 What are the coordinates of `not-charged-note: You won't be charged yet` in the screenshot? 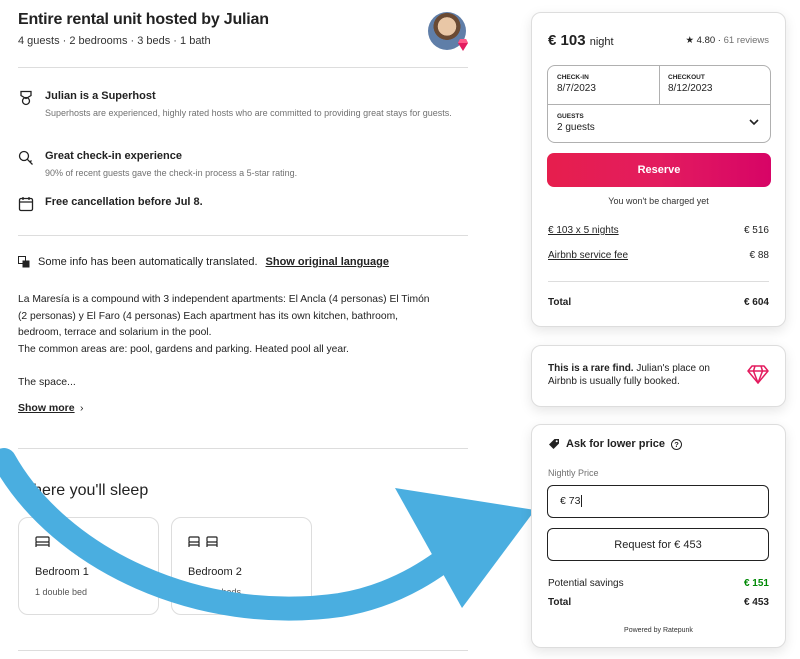 It's located at (658, 201).